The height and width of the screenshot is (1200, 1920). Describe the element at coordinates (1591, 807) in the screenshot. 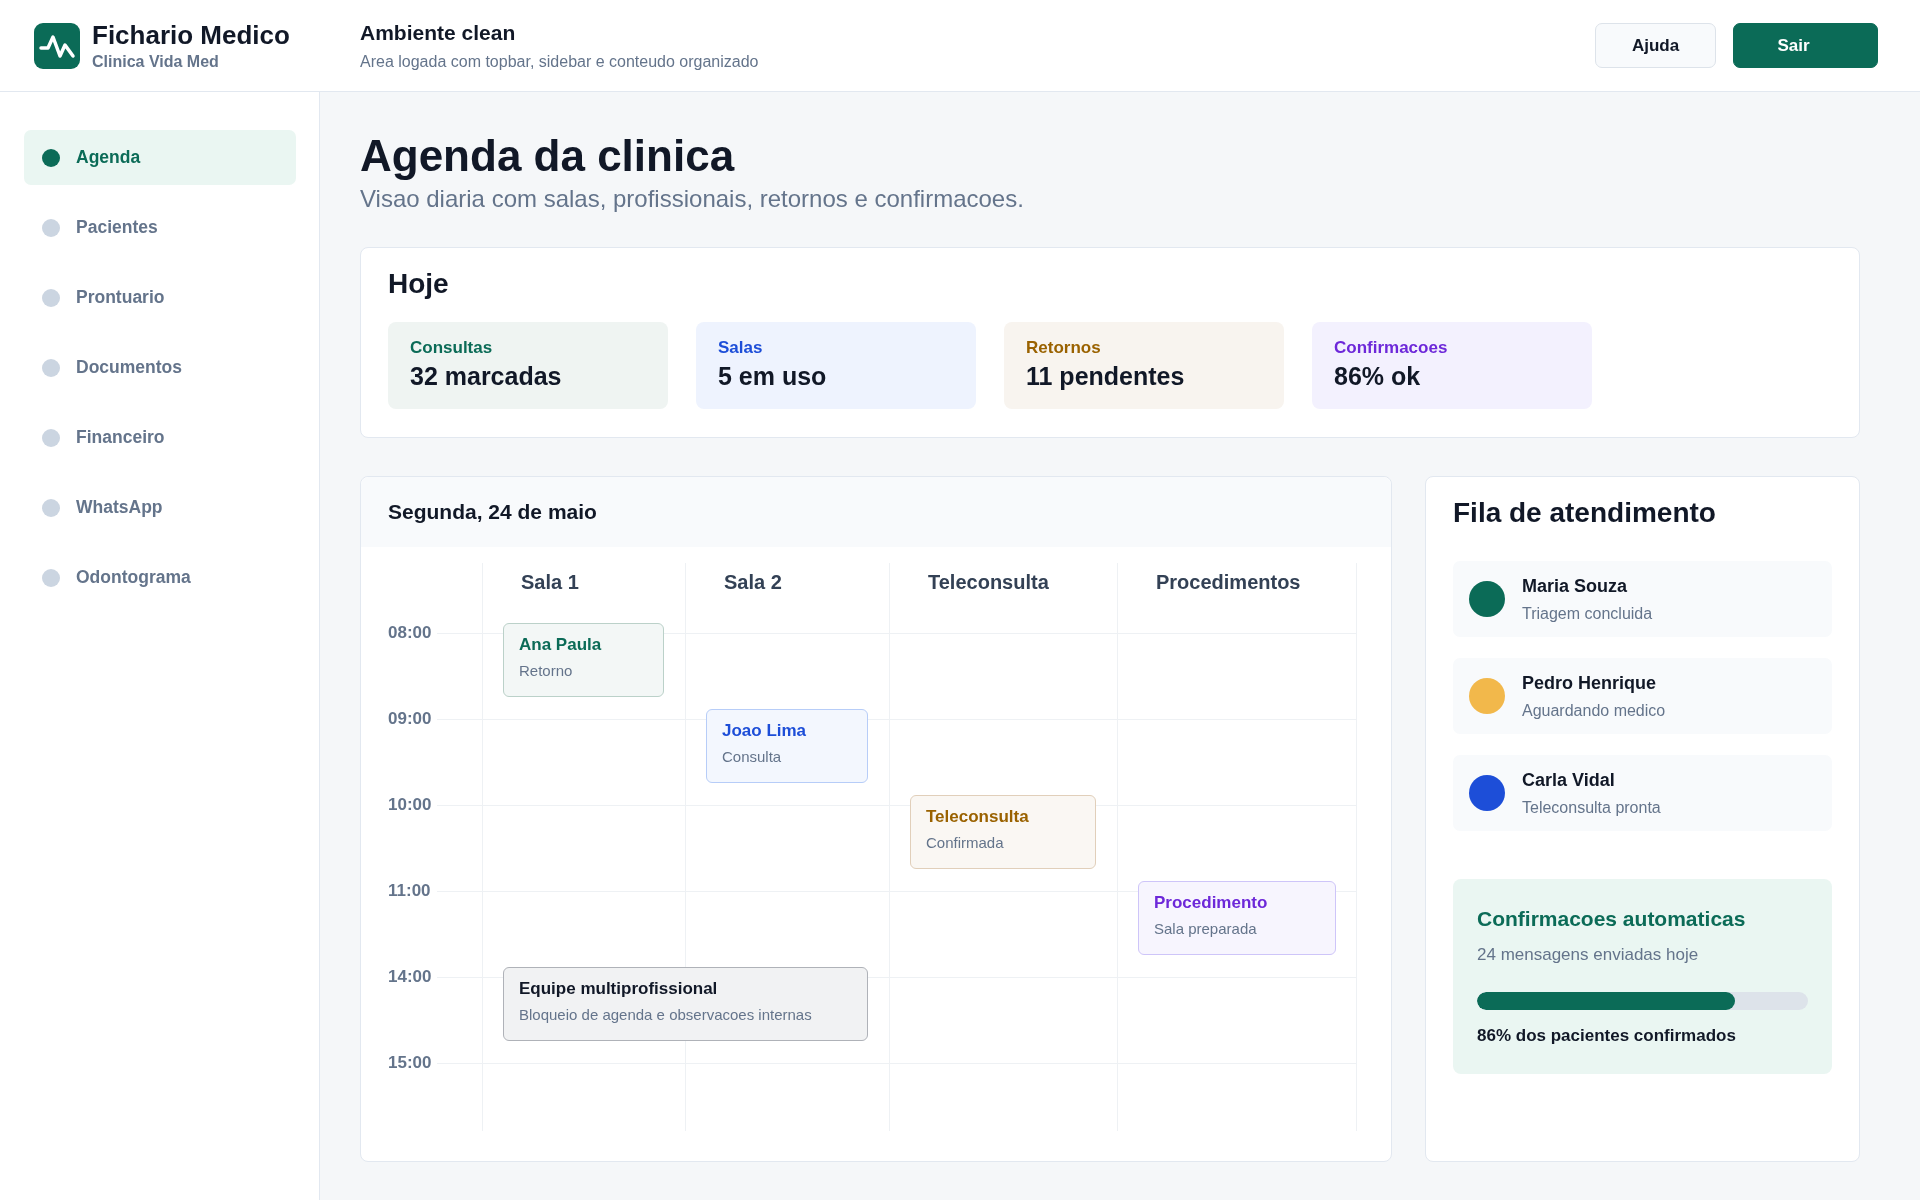

I see `patient-status: Teleconsulta pronta` at that location.